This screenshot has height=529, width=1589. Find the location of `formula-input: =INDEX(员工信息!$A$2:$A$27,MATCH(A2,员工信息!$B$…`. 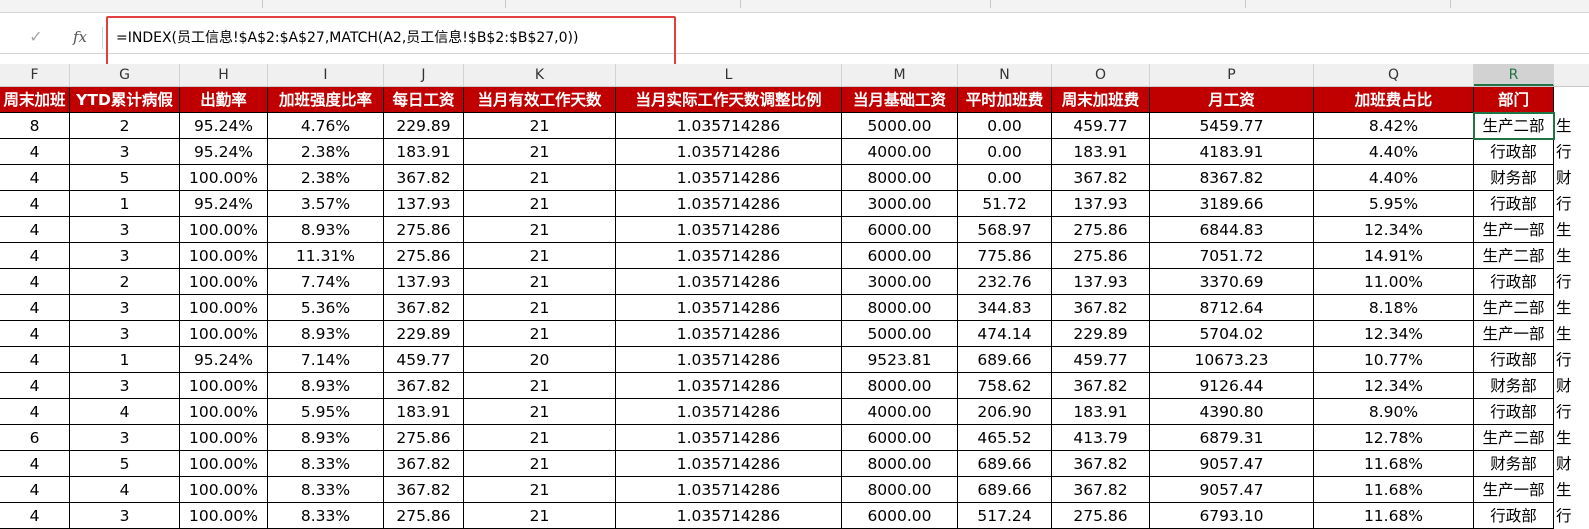

formula-input: =INDEX(员工信息!$A$2:$A$27,MATCH(A2,员工信息!$B$… is located at coordinates (347, 38).